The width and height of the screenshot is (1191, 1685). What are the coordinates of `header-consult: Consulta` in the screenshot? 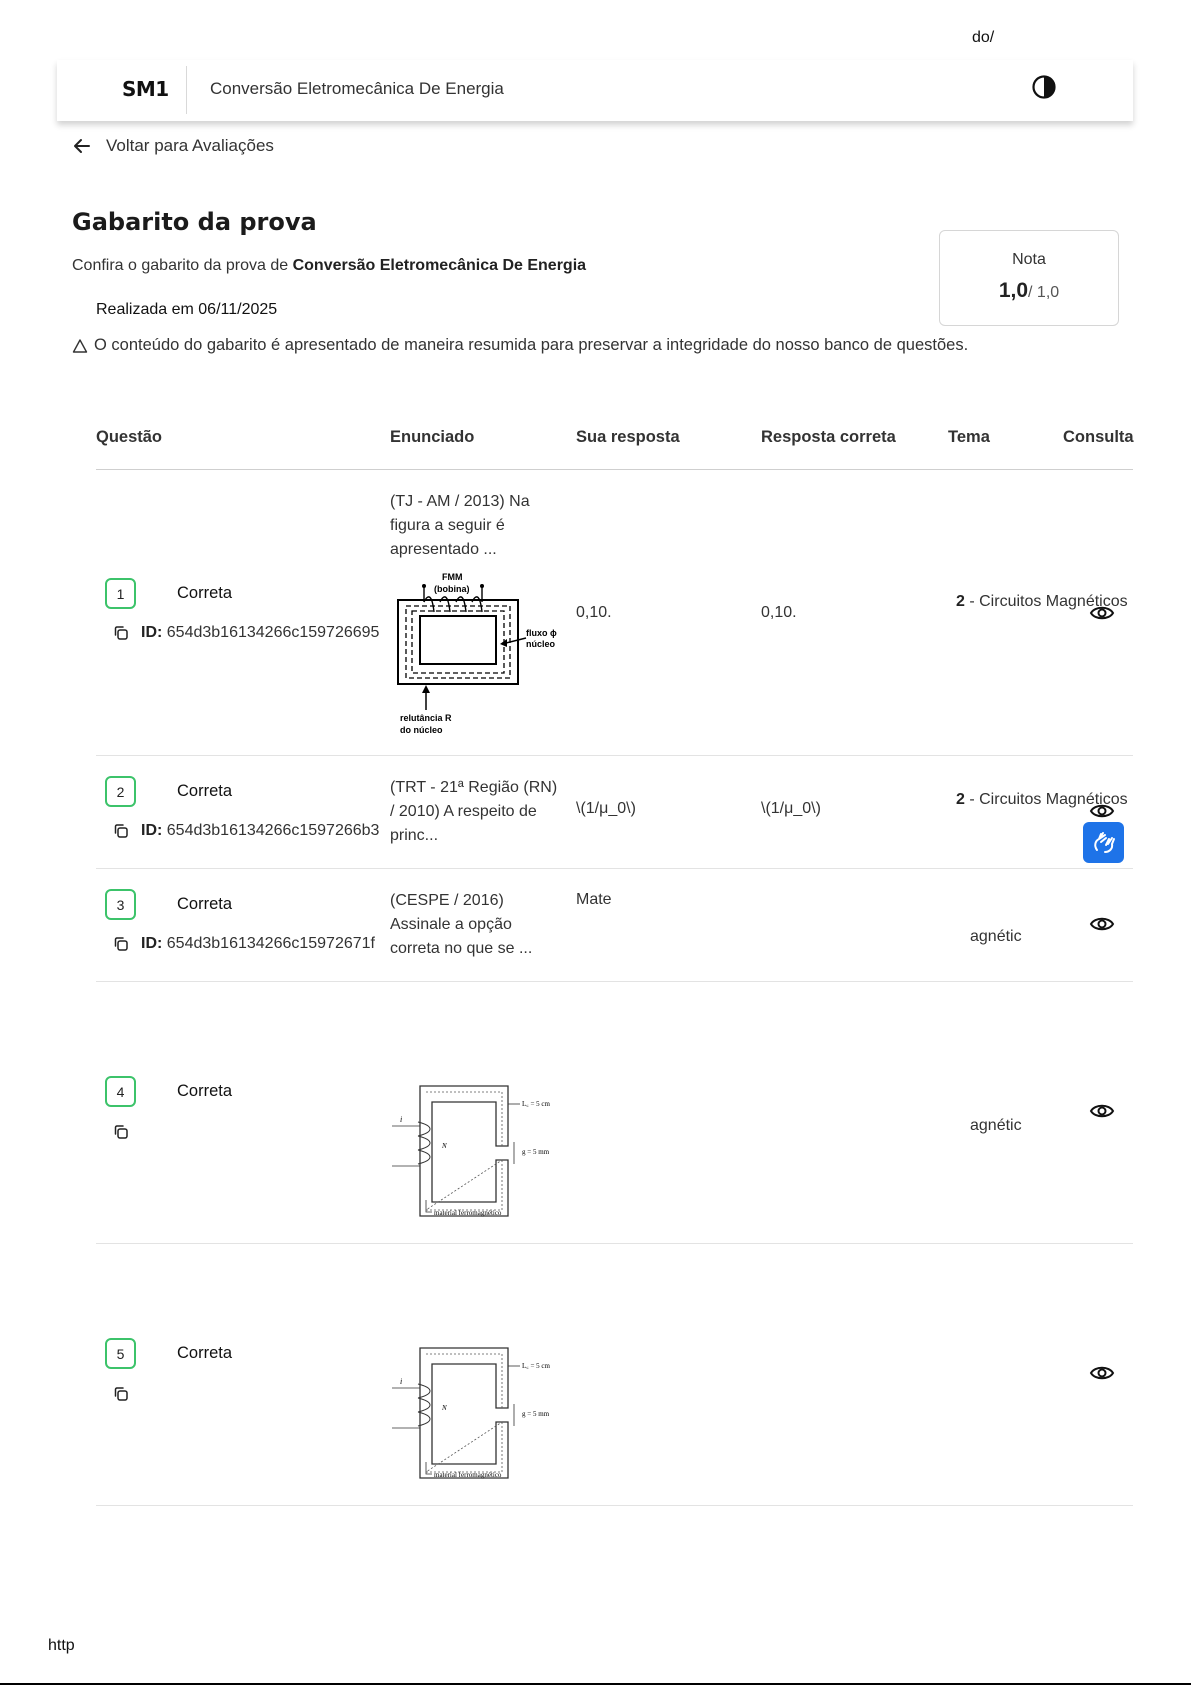 It's located at (1098, 437).